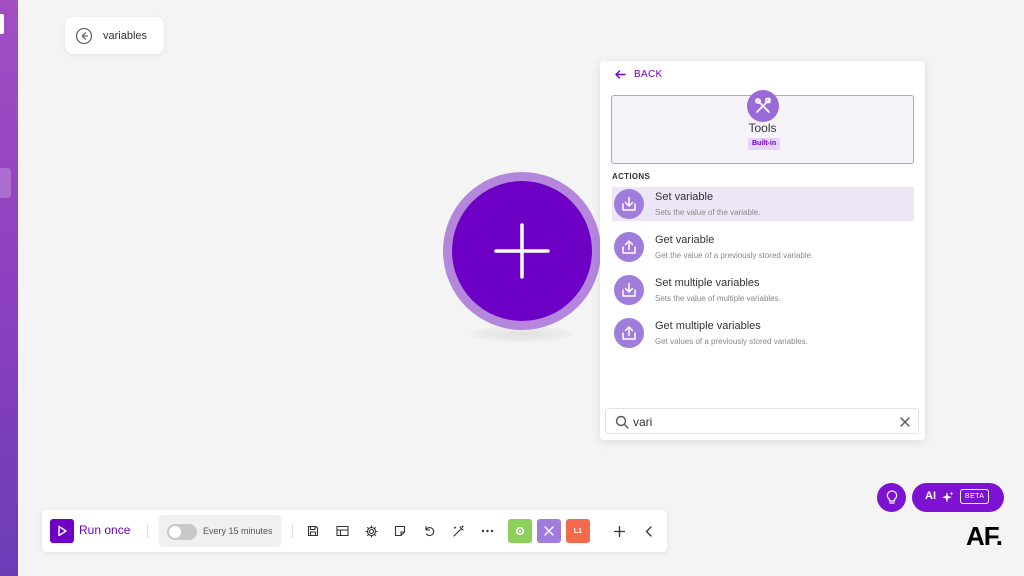 The image size is (1024, 576). Describe the element at coordinates (84, 35) in the screenshot. I see `arrow-left-circle-icon` at that location.